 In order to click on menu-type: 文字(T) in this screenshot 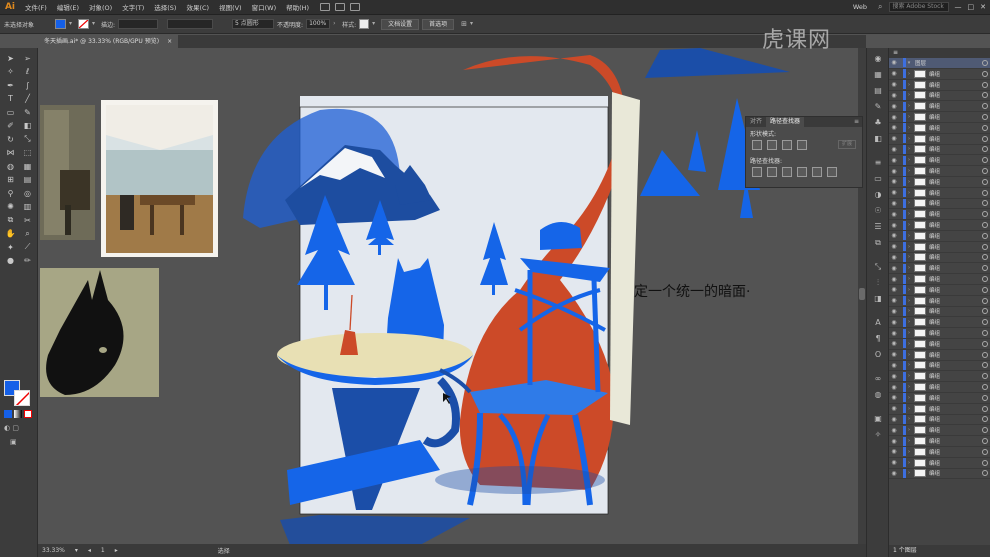, I will do `click(133, 7)`.